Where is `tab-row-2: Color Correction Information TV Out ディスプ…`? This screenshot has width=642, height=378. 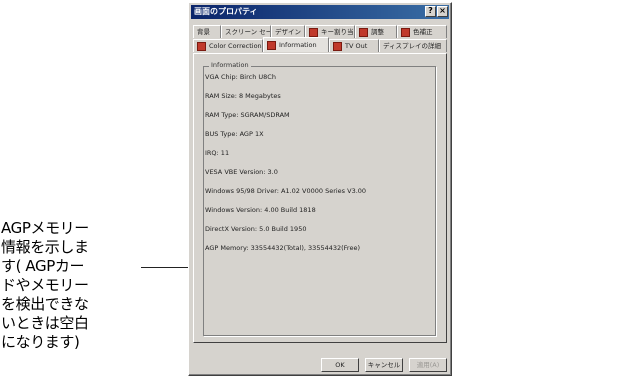
tab-row-2: Color Correction Information TV Out ディスプ… is located at coordinates (320, 44).